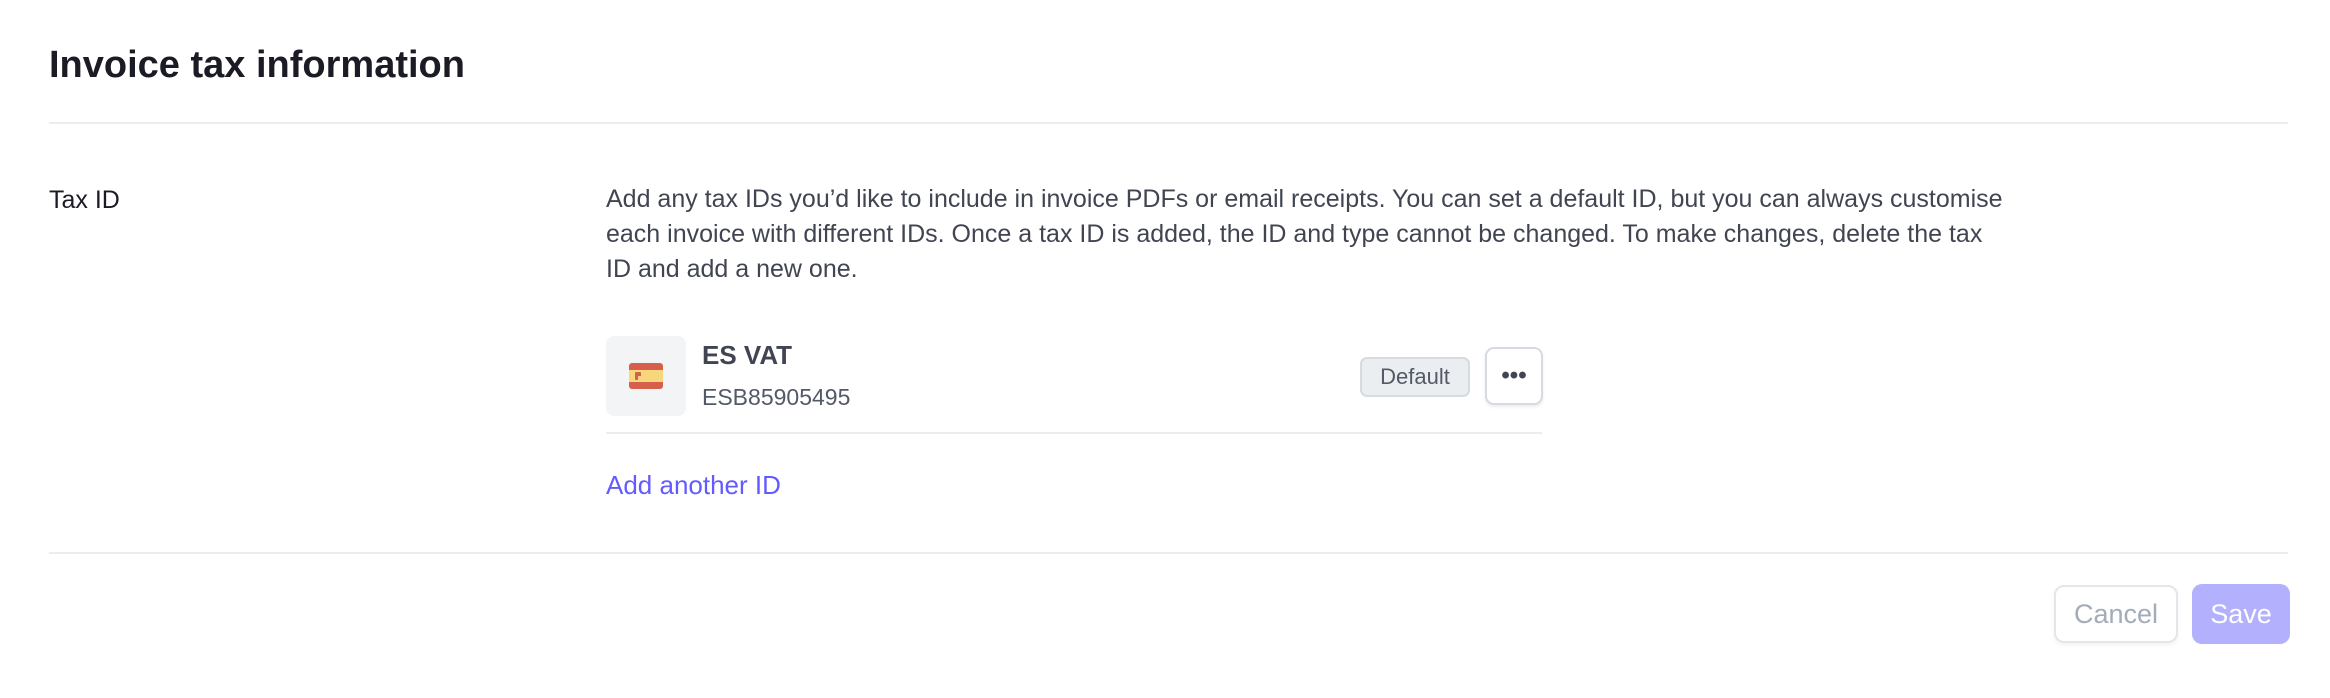 Image resolution: width=2330 pixels, height=698 pixels. I want to click on ellipsis-icon: •••, so click(1514, 375).